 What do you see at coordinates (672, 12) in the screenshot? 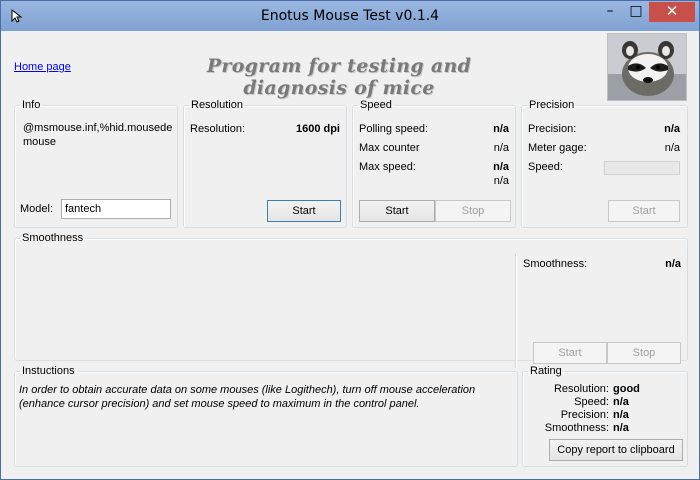
I see `close-button: ✕` at bounding box center [672, 12].